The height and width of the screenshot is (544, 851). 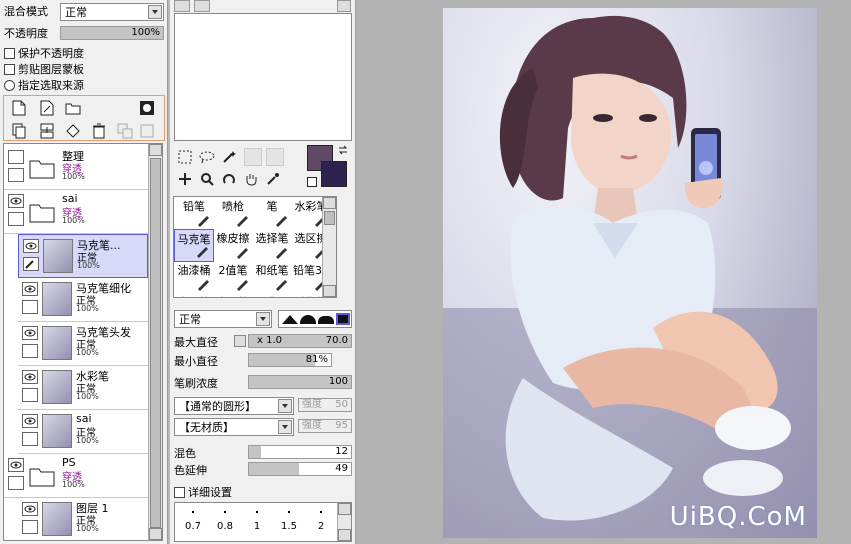 I want to click on opacity-slider: 100%, so click(x=112, y=33).